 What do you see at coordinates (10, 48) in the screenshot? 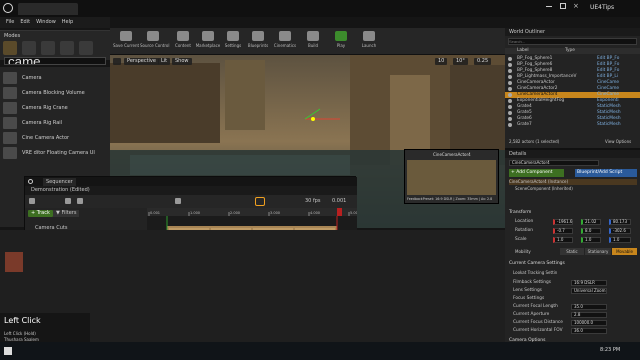
I see `place-mode-button` at bounding box center [10, 48].